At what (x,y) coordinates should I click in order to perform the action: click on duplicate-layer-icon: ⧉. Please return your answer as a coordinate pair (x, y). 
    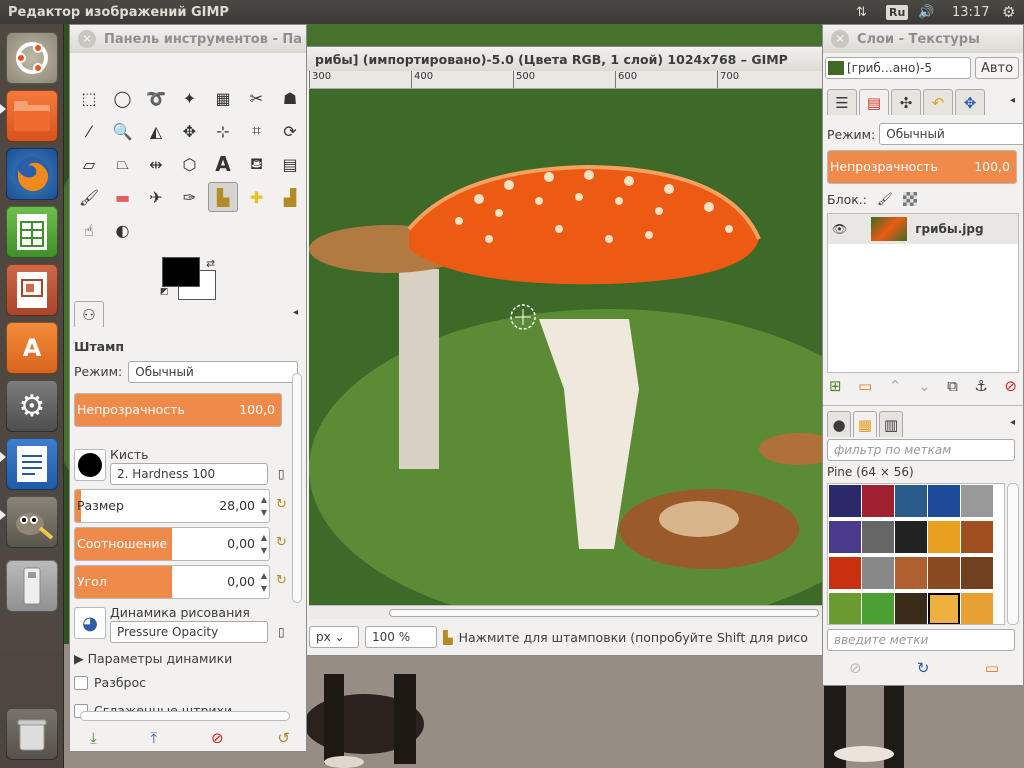
    Looking at the image, I should click on (952, 386).